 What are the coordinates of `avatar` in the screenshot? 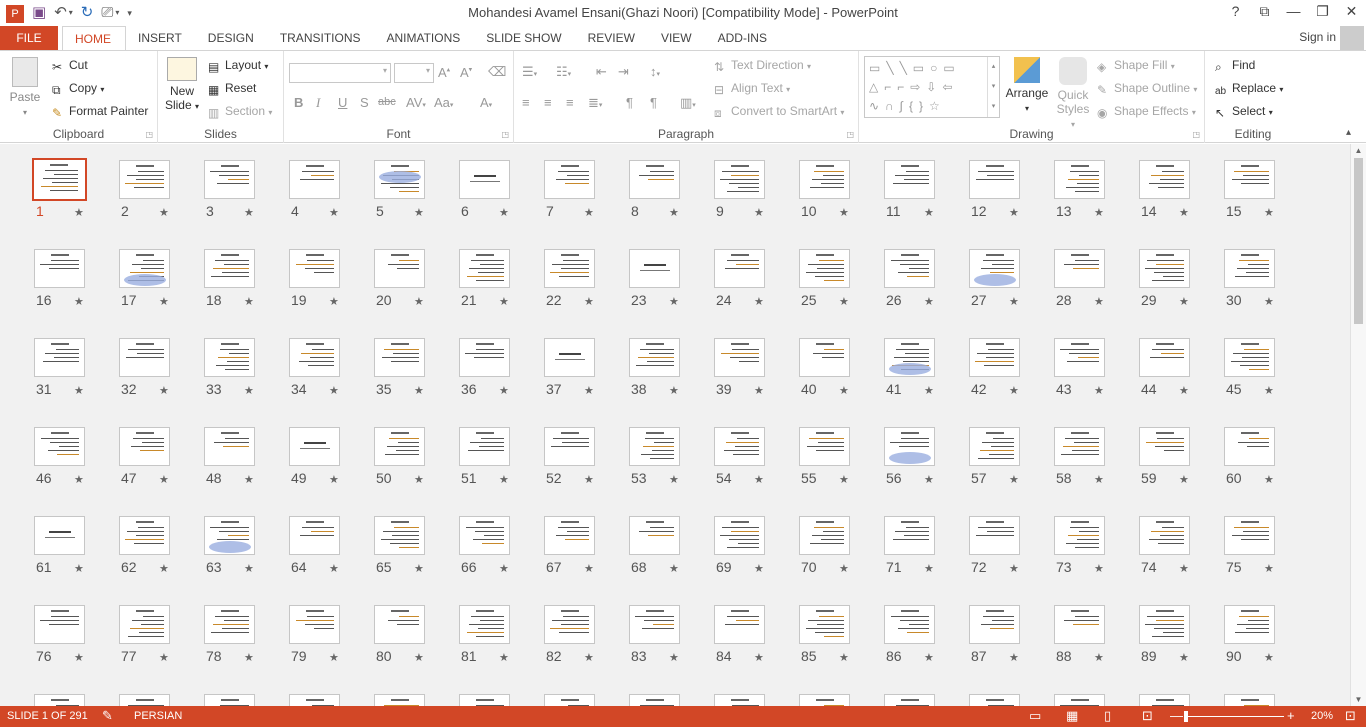 It's located at (1352, 38).